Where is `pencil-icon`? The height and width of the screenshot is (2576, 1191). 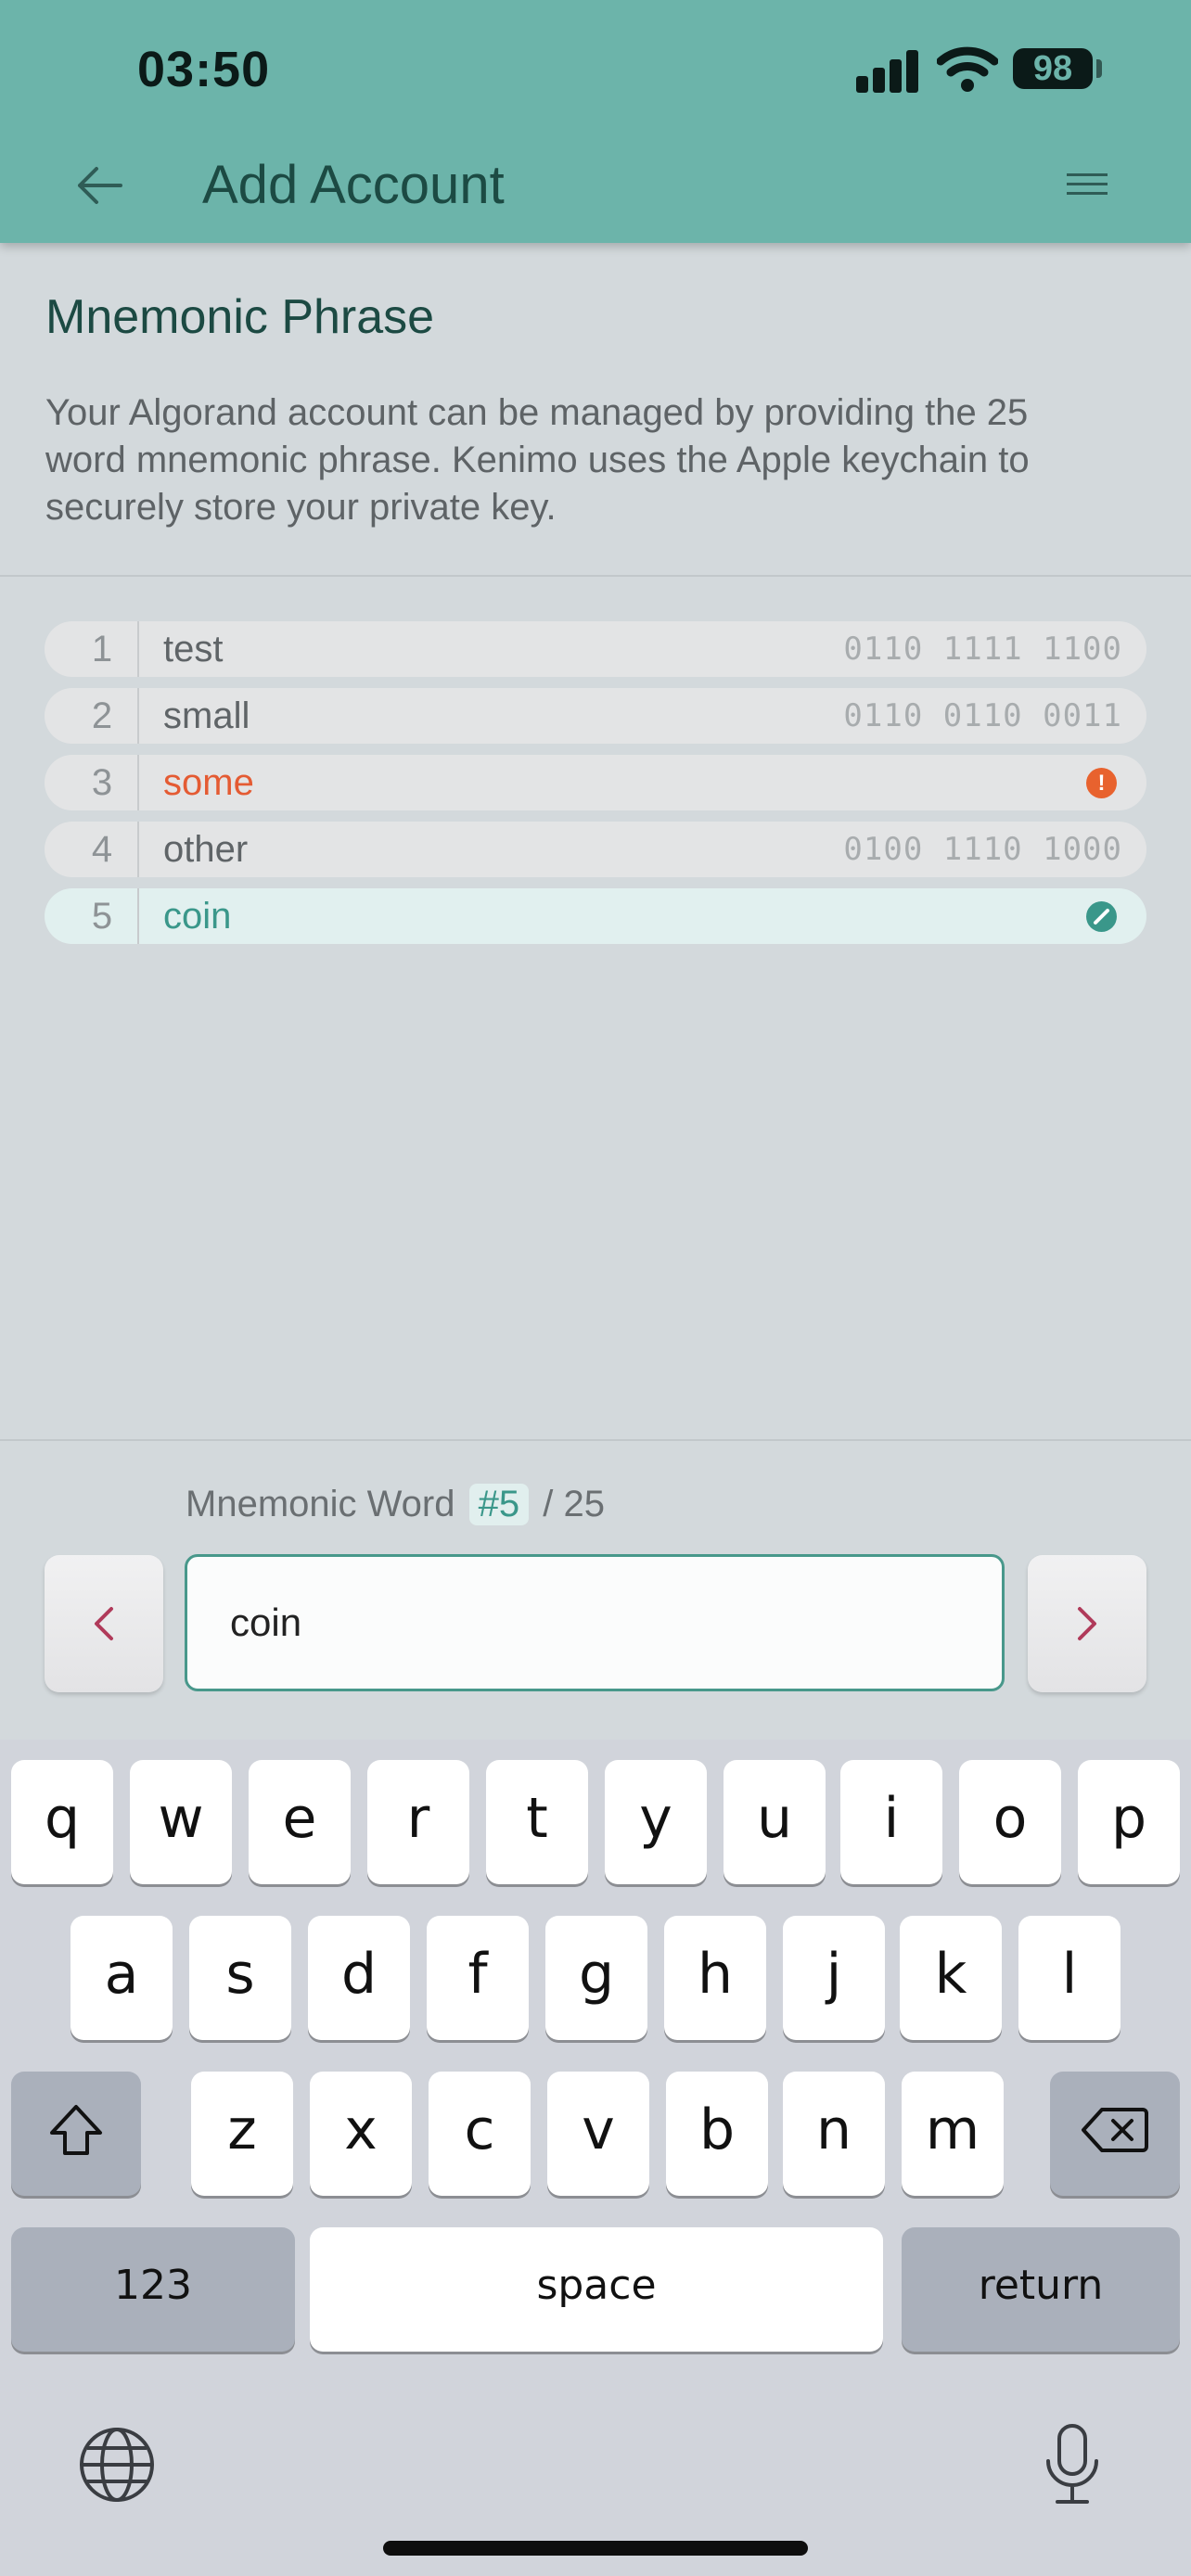
pencil-icon is located at coordinates (1101, 917).